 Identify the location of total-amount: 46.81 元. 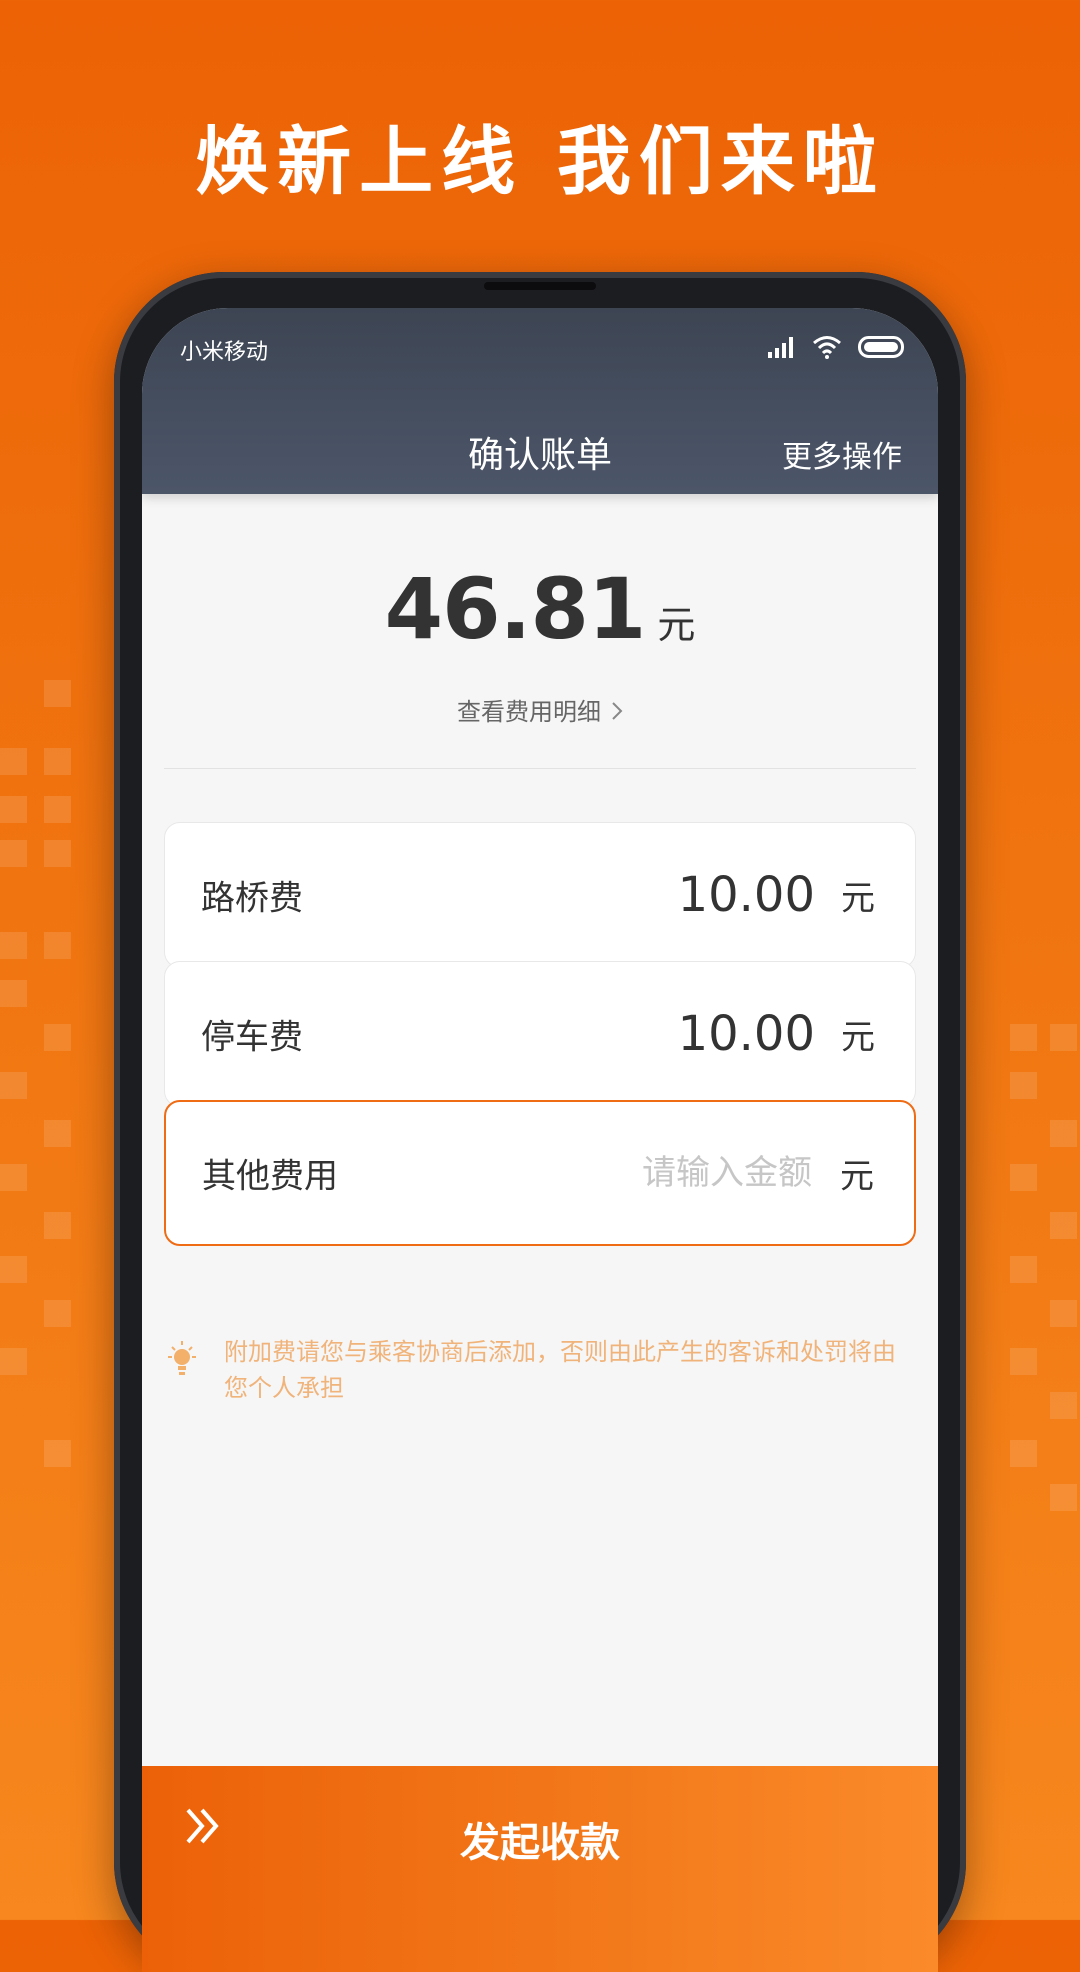
(540, 609).